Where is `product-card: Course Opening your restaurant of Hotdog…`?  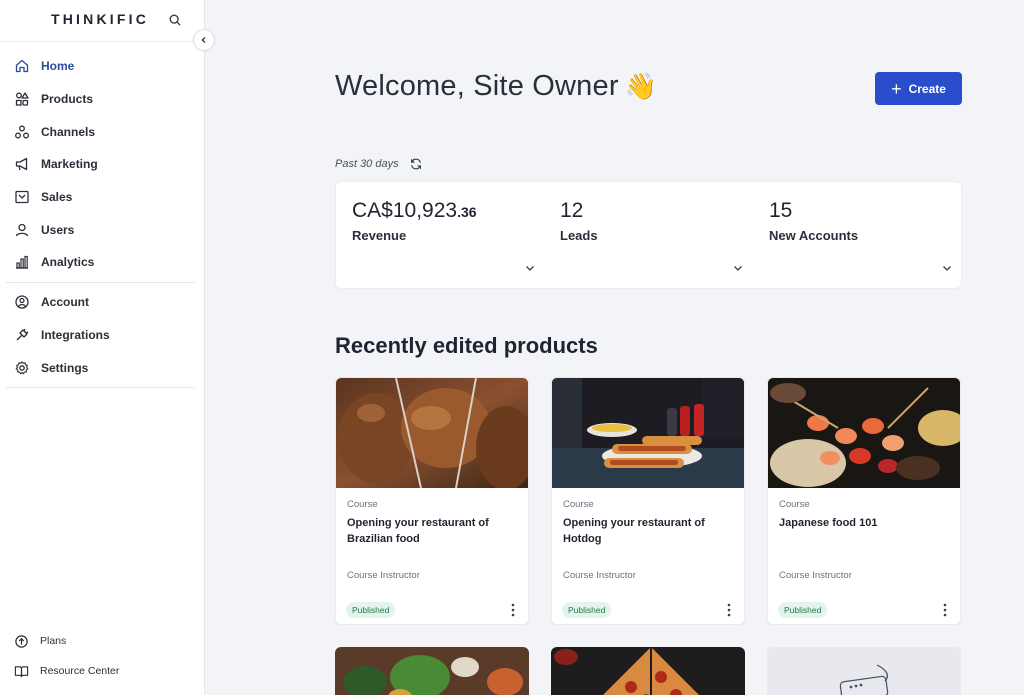
product-card: Course Opening your restaurant of Hotdog… is located at coordinates (648, 501).